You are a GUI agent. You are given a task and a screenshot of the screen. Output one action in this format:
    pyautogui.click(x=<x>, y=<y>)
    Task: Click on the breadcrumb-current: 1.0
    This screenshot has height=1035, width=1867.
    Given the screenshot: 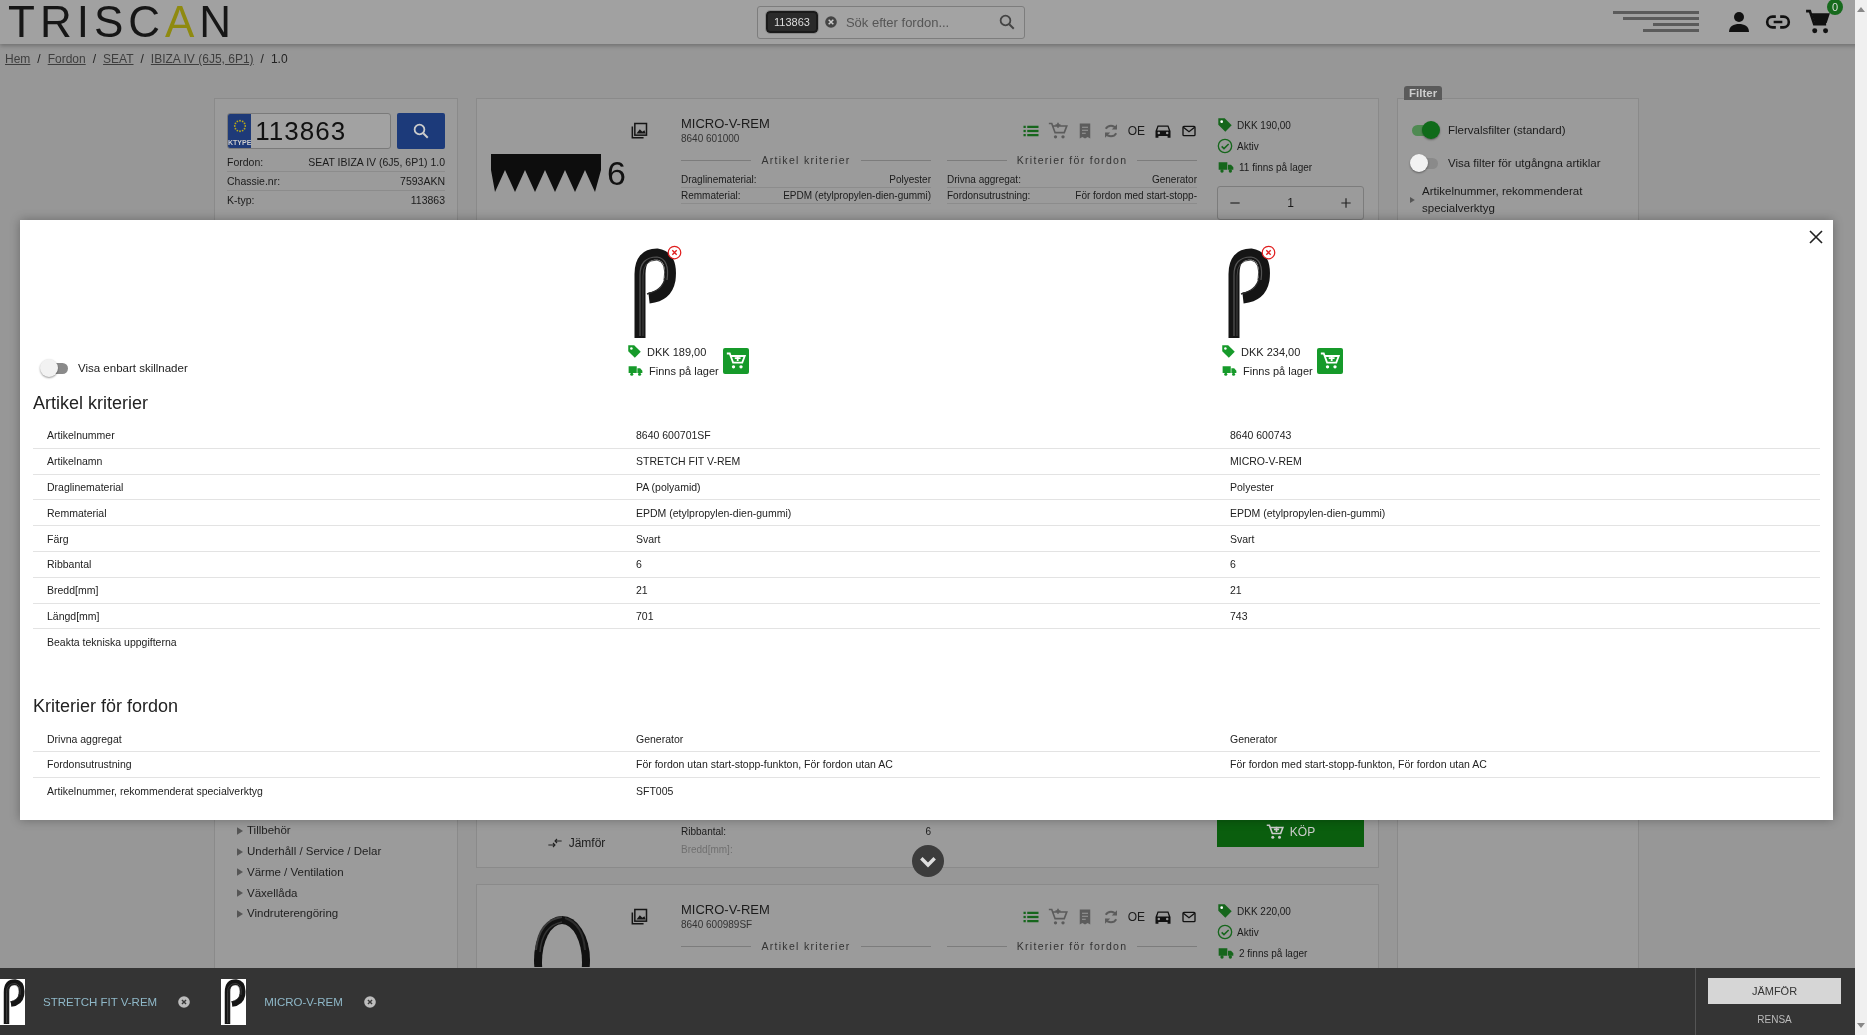 What is the action you would take?
    pyautogui.click(x=279, y=59)
    